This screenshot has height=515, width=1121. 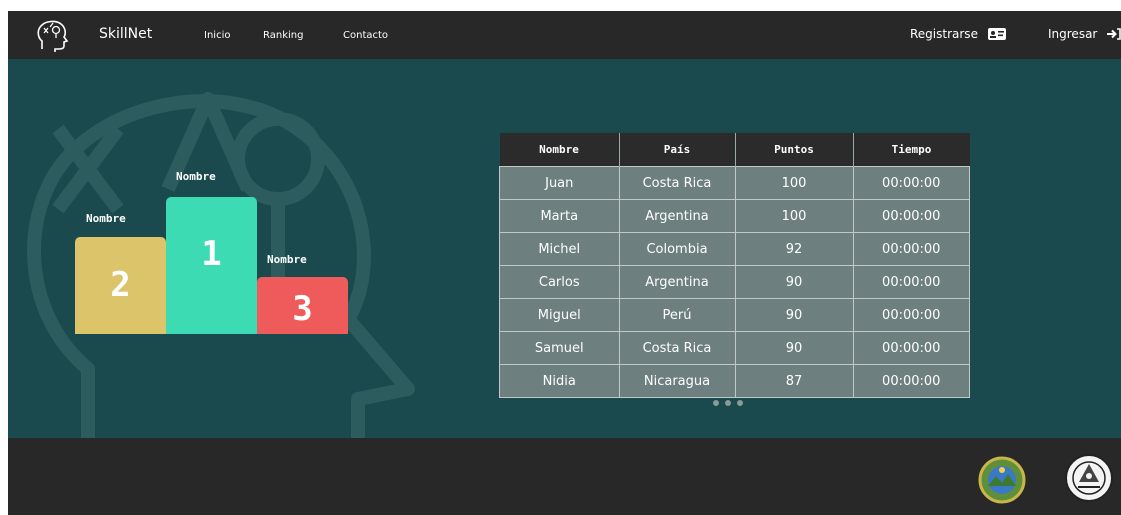 What do you see at coordinates (559, 249) in the screenshot?
I see `cell-name: Michel` at bounding box center [559, 249].